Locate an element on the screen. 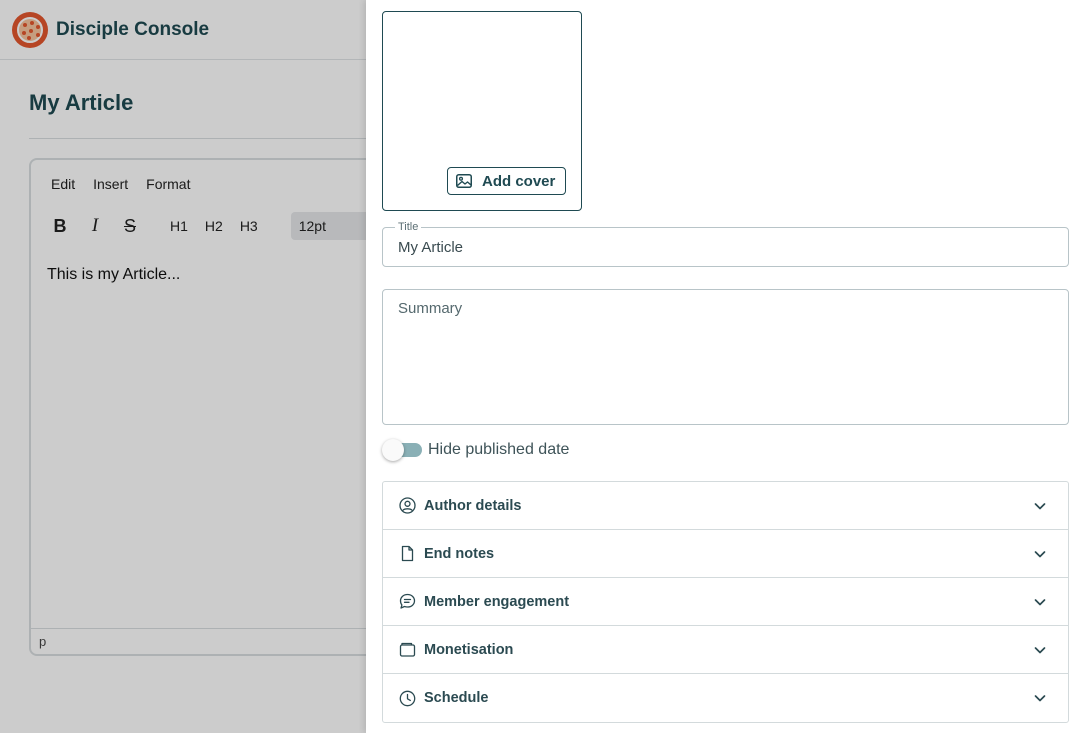 This screenshot has height=733, width=1079. add-cover-button: Add cover is located at coordinates (506, 181).